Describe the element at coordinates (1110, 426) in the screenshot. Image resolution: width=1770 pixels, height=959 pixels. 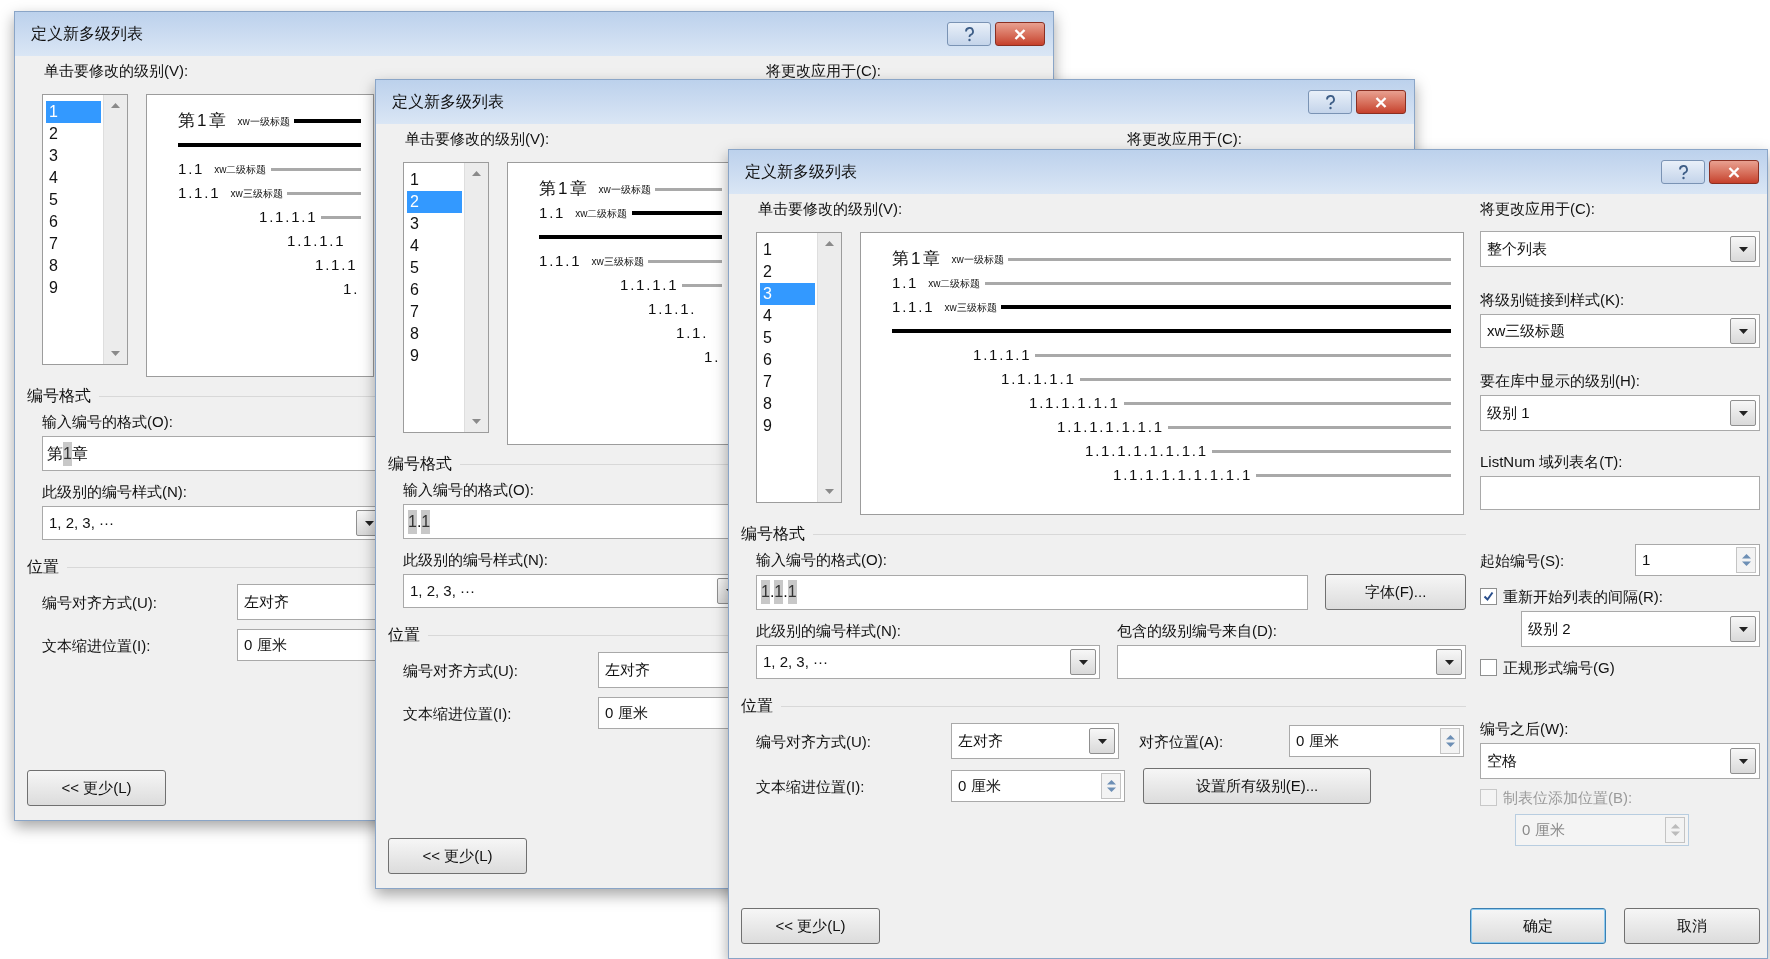
I see `preview-number: 1.1.1.1.1.1.1` at that location.